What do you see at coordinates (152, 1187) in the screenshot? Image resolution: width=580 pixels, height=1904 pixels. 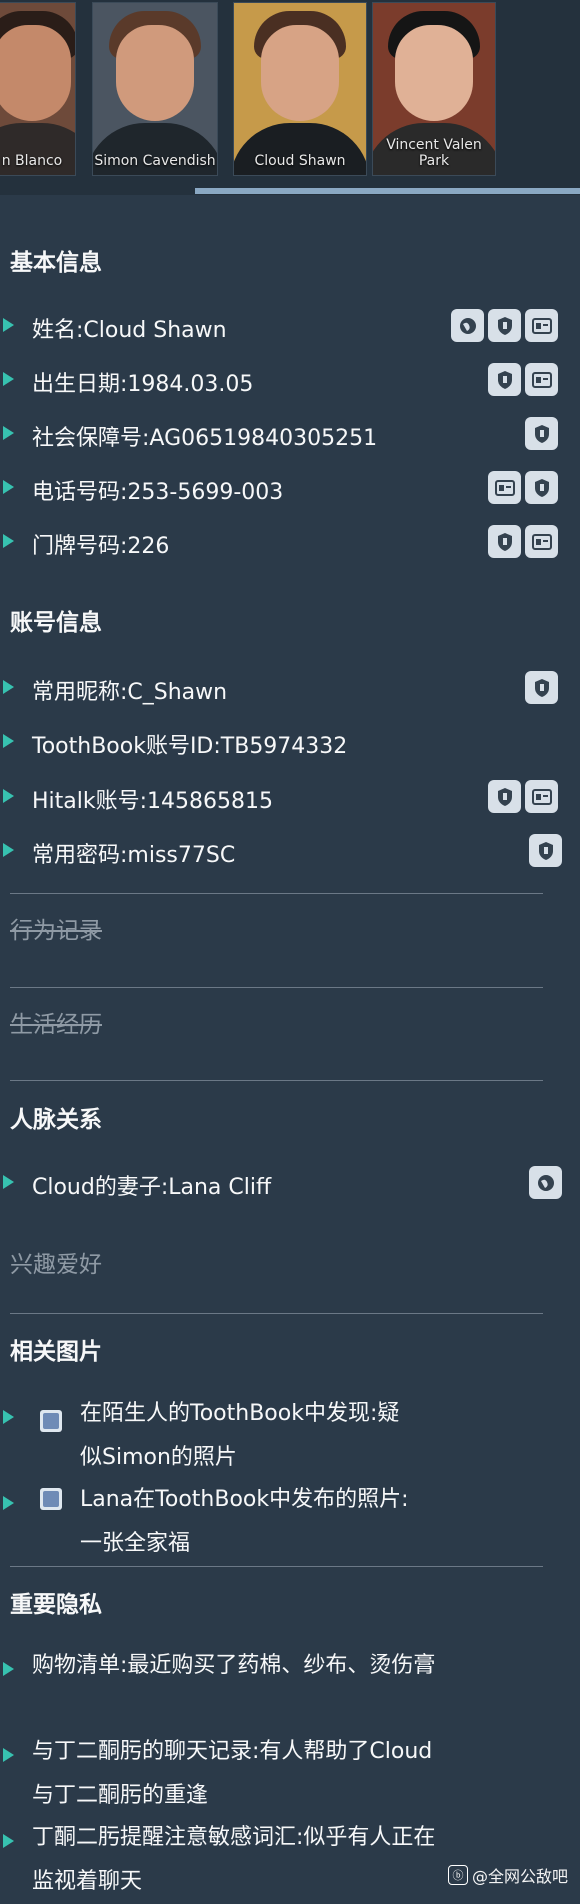 I see `info-text: Cloud的妻子:Lana Cliff` at bounding box center [152, 1187].